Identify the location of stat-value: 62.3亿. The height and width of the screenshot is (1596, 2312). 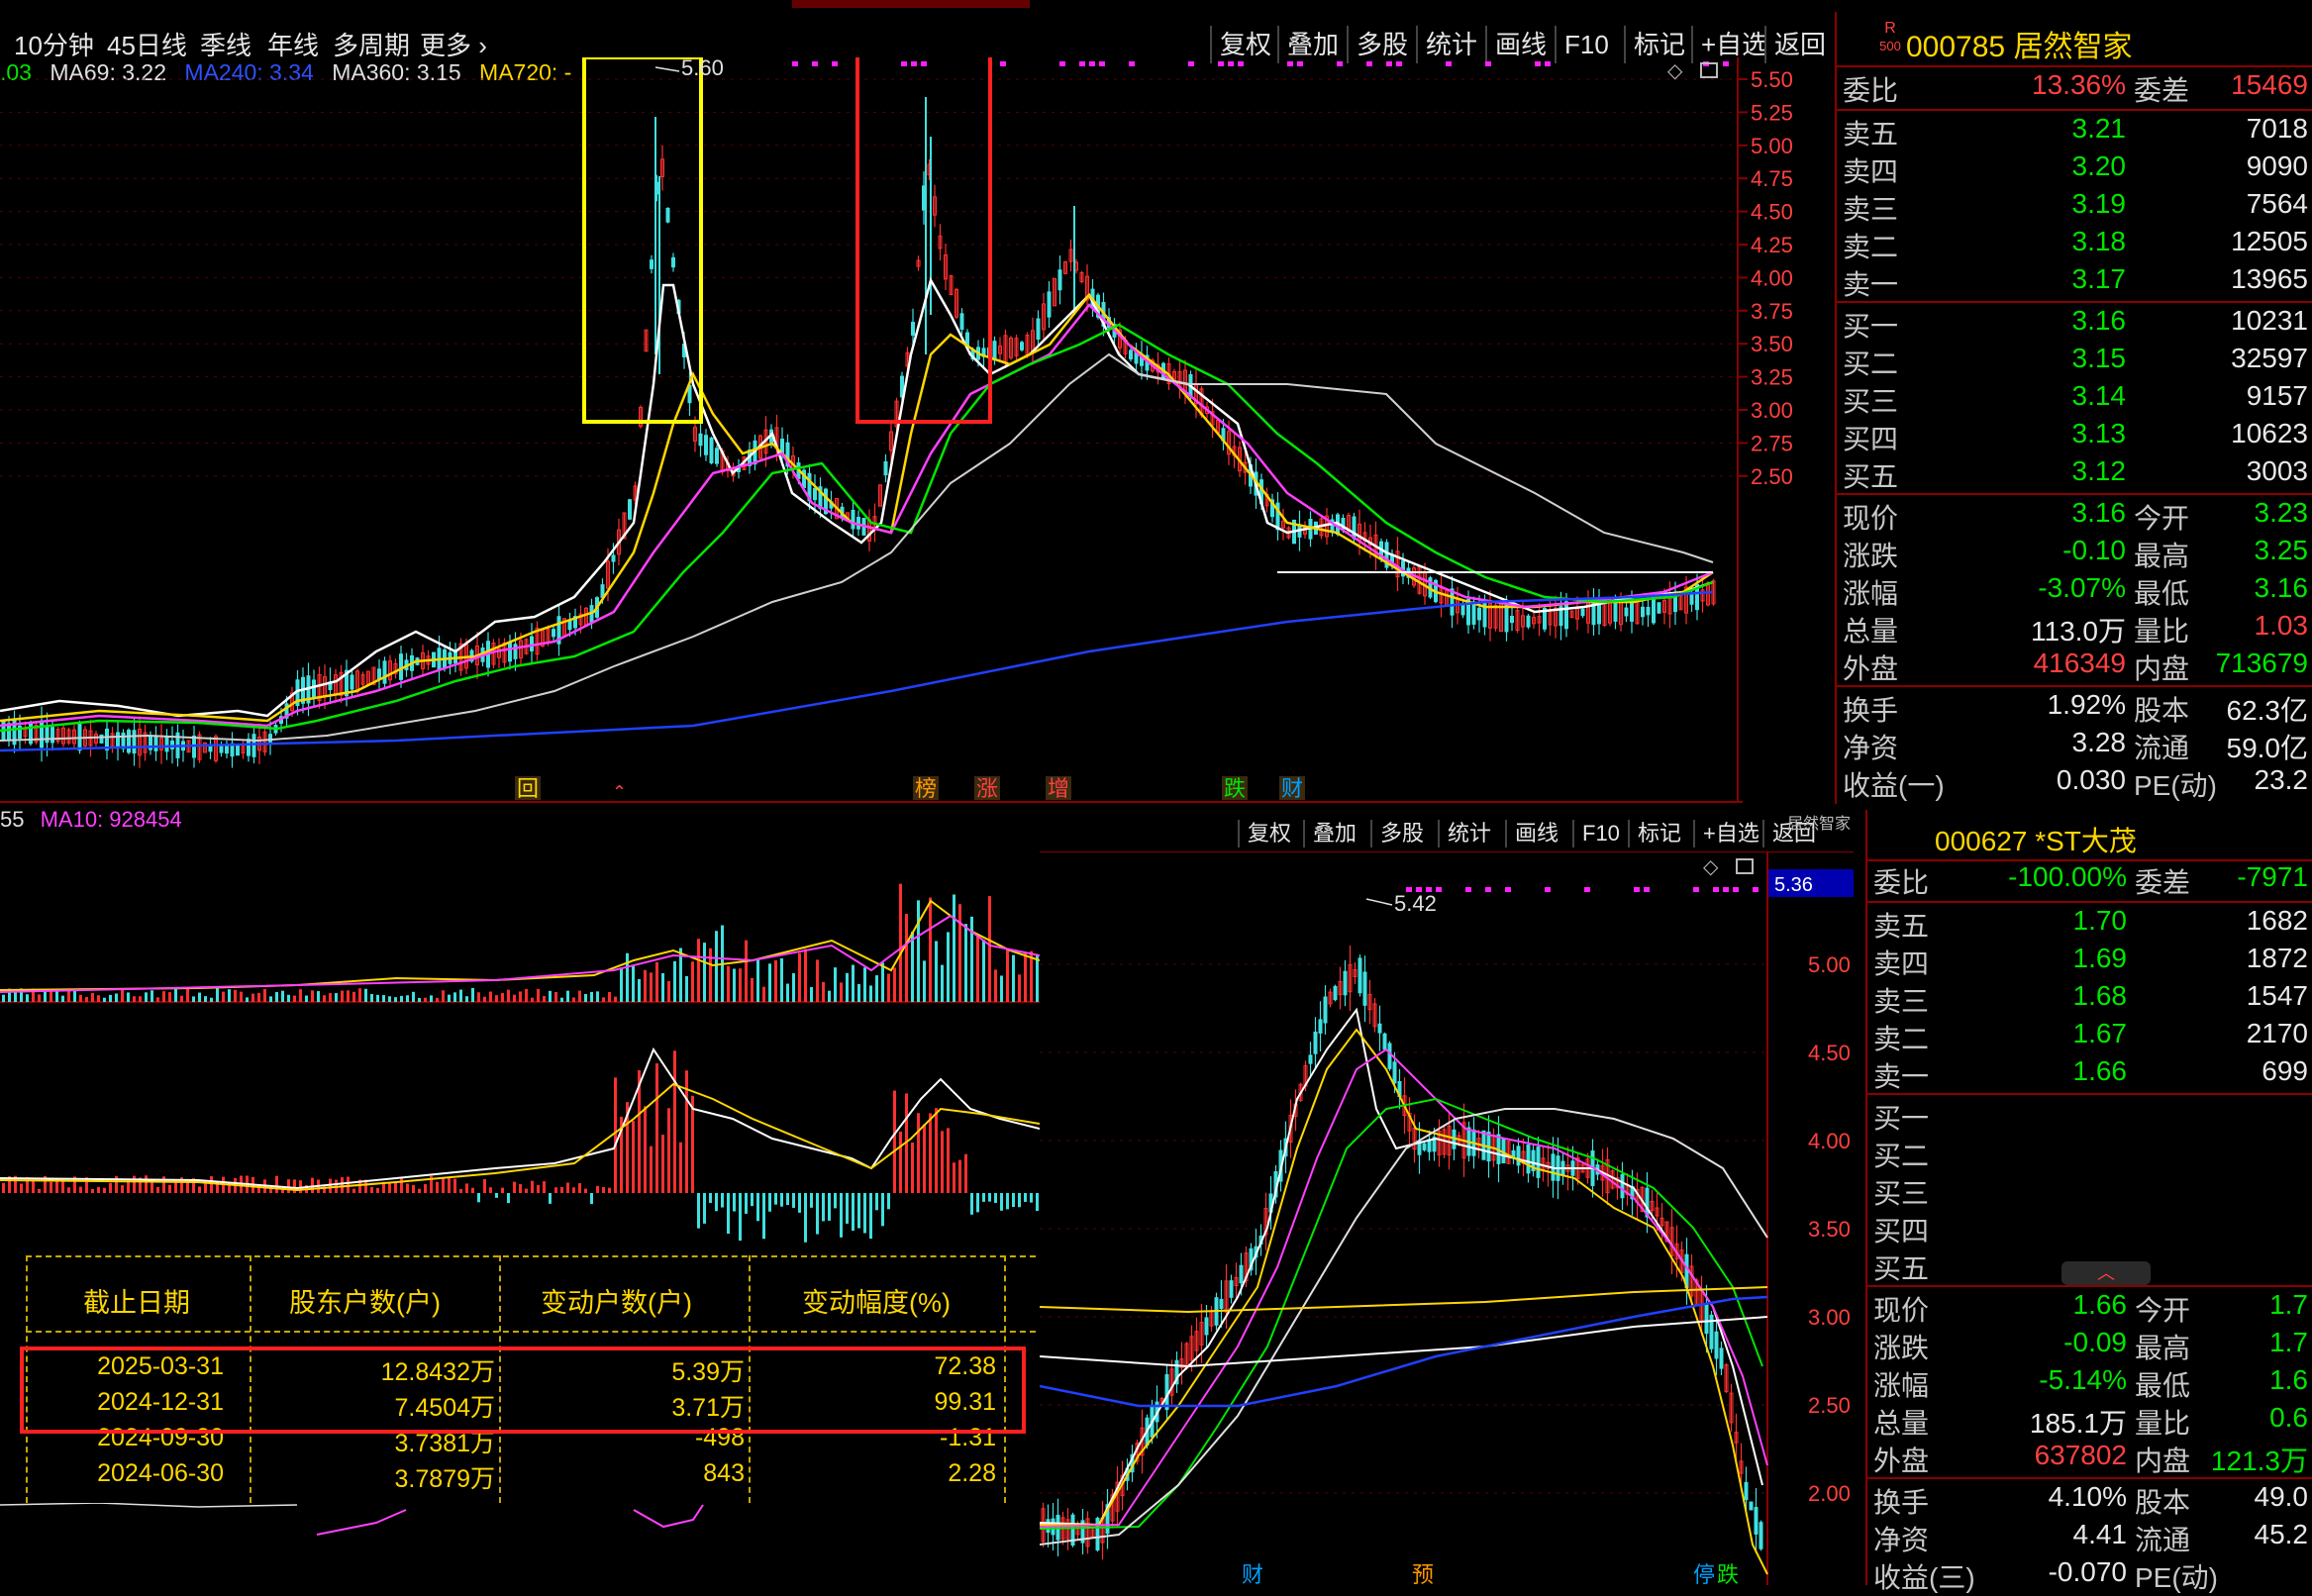
(2267, 710).